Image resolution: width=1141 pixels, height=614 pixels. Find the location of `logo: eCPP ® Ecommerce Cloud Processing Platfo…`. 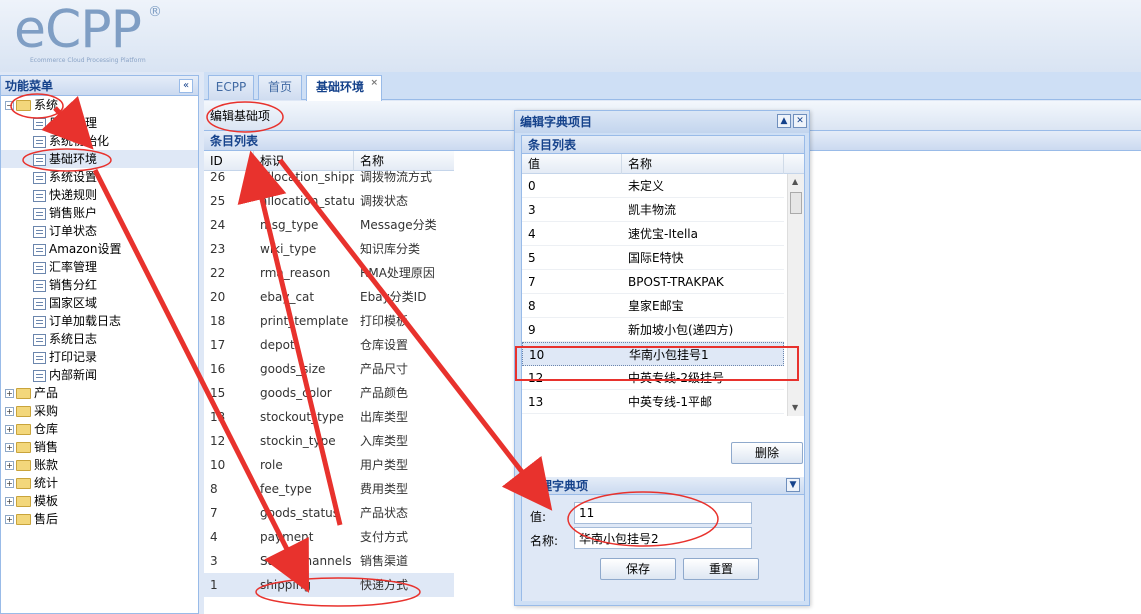

logo: eCPP ® Ecommerce Cloud Processing Platfo… is located at coordinates (88, 33).